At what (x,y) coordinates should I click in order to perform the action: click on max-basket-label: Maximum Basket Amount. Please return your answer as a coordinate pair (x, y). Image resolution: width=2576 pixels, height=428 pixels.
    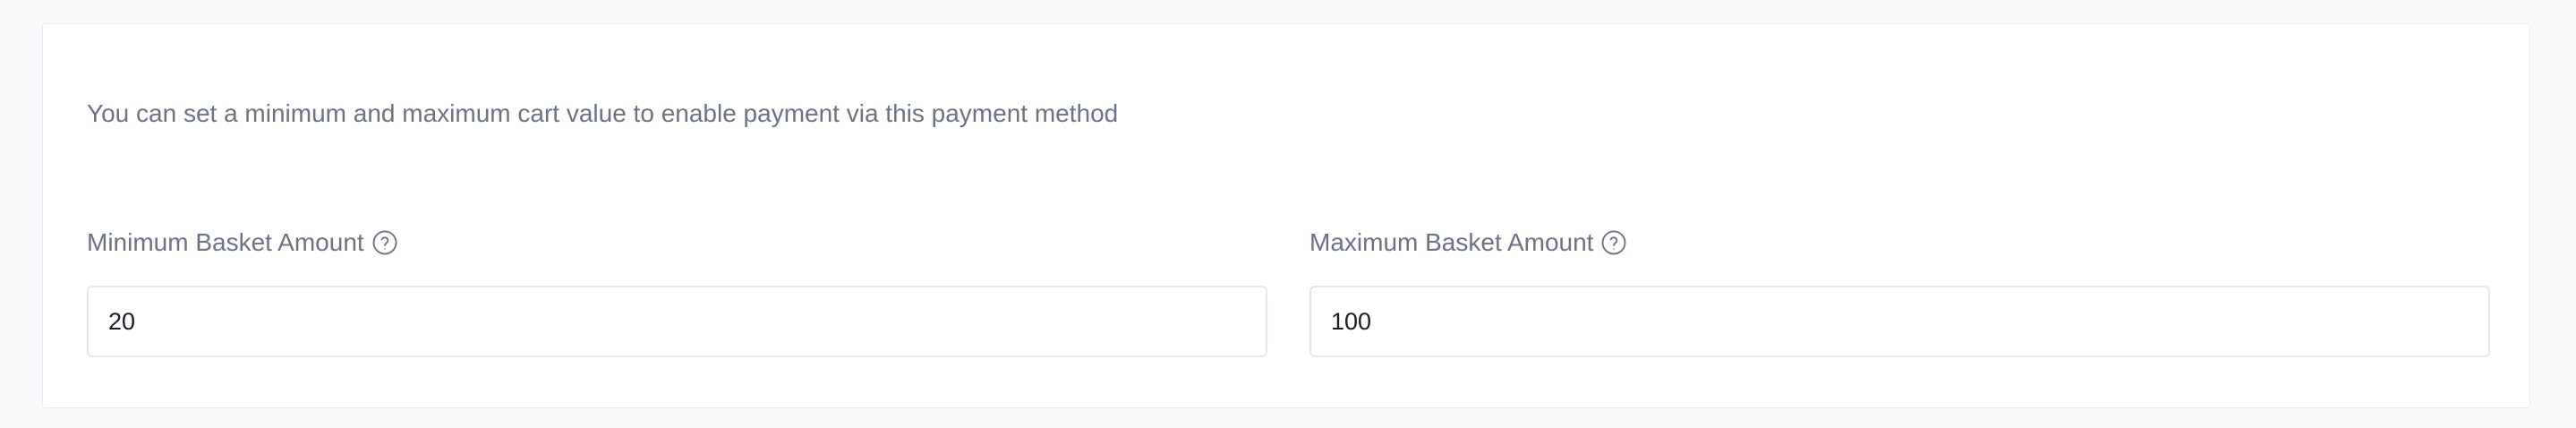
    Looking at the image, I should click on (1451, 242).